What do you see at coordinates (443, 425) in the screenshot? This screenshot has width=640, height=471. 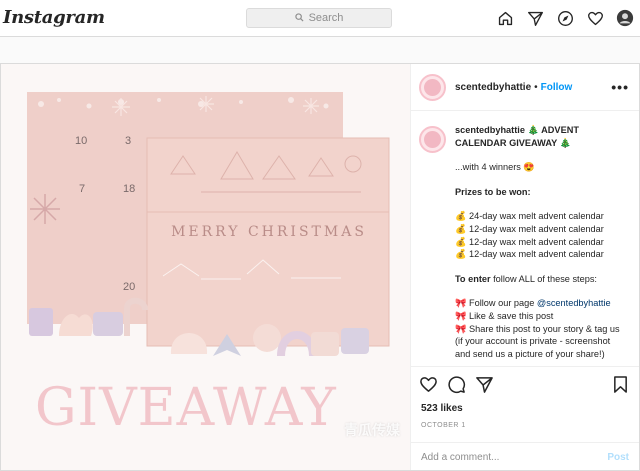 I see `post-date: OCTOBER 1` at bounding box center [443, 425].